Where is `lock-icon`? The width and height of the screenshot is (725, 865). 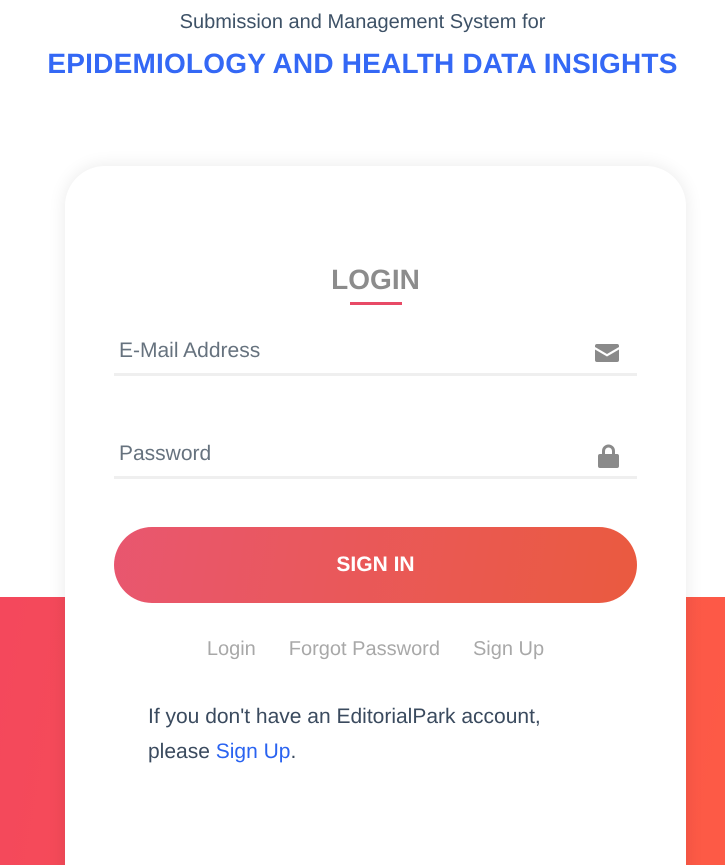
lock-icon is located at coordinates (608, 456).